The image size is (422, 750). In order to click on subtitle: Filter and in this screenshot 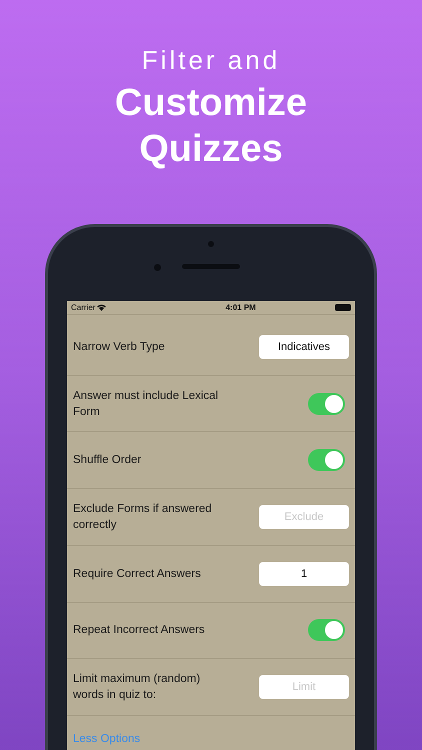, I will do `click(211, 60)`.